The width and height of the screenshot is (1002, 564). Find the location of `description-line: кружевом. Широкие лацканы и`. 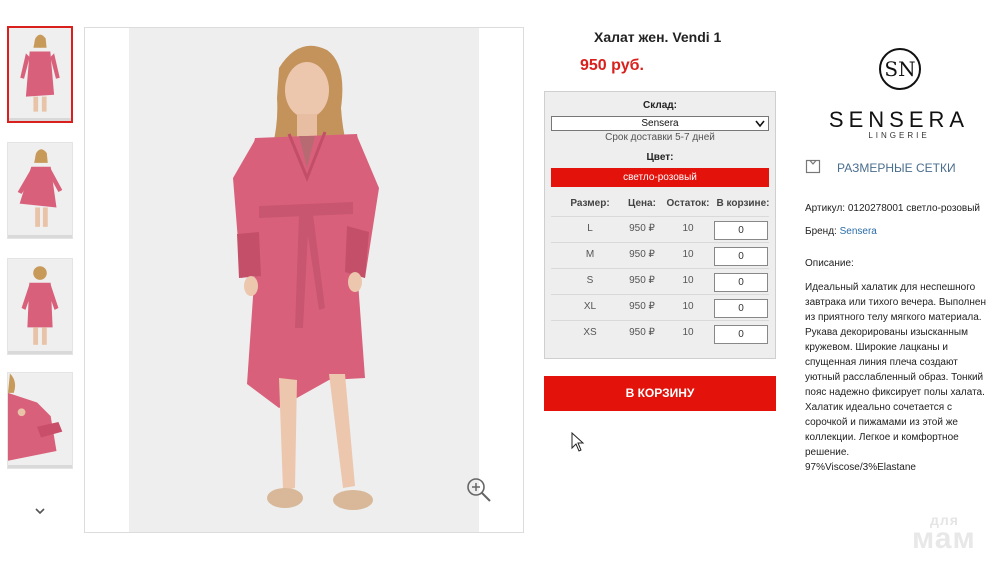

description-line: кружевом. Широкие лацканы и is located at coordinates (876, 347).